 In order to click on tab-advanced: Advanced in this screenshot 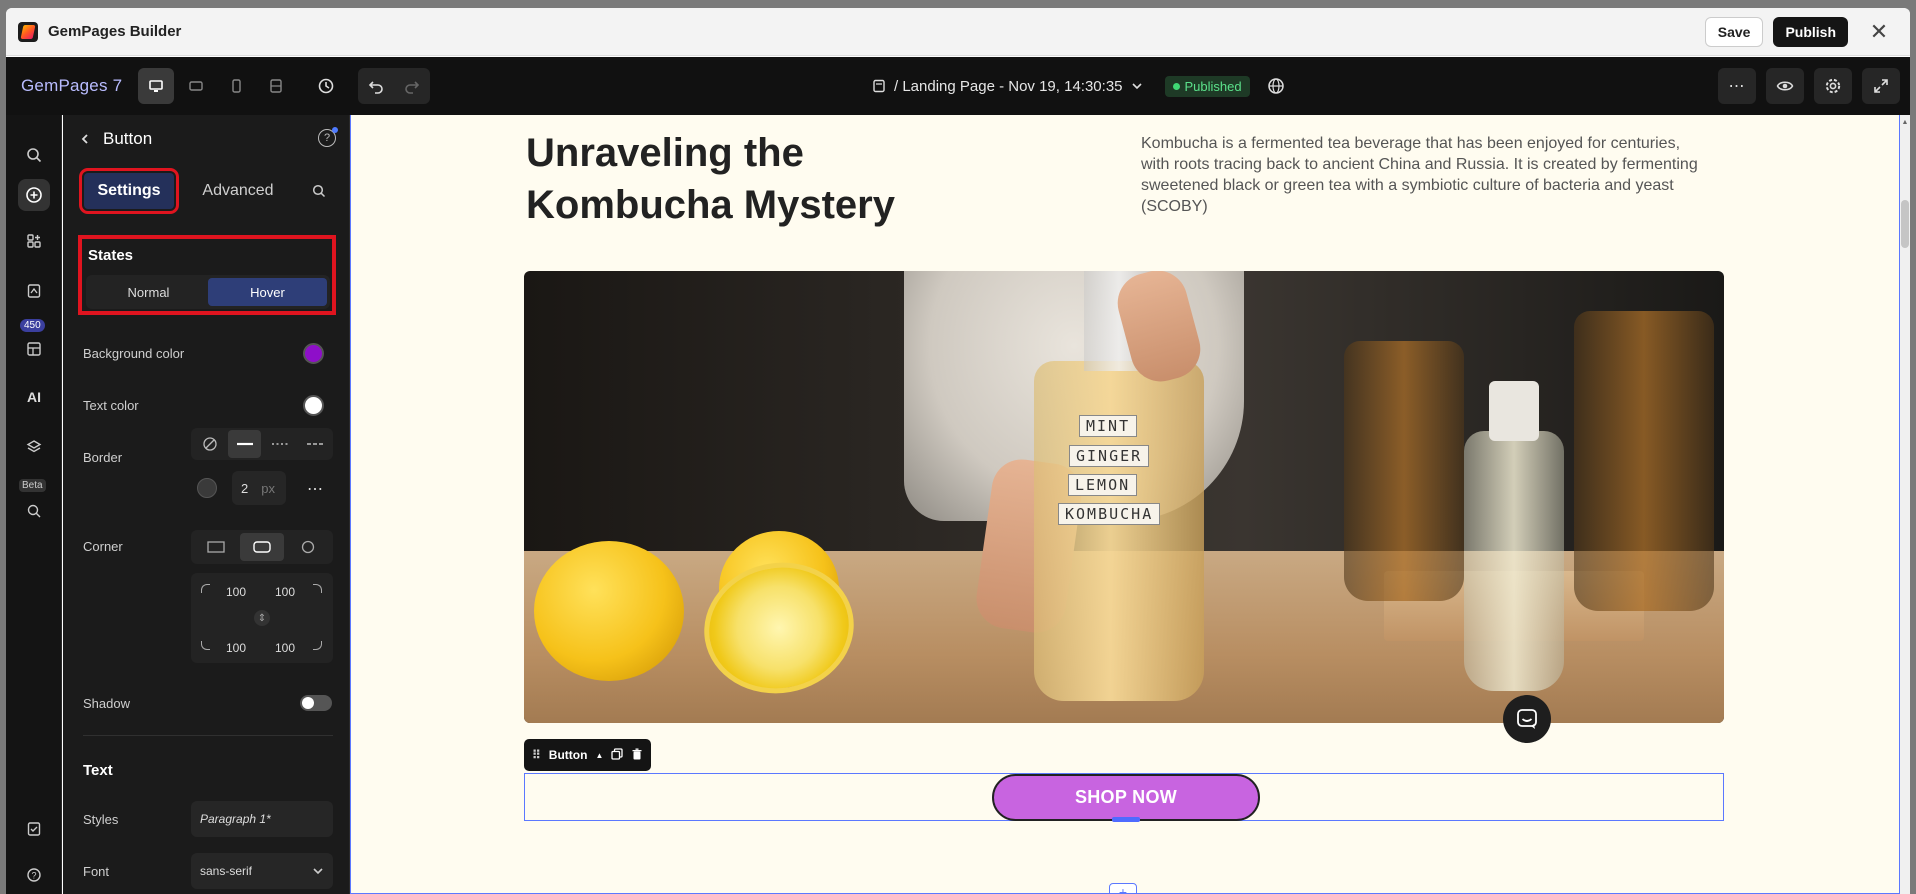, I will do `click(238, 191)`.